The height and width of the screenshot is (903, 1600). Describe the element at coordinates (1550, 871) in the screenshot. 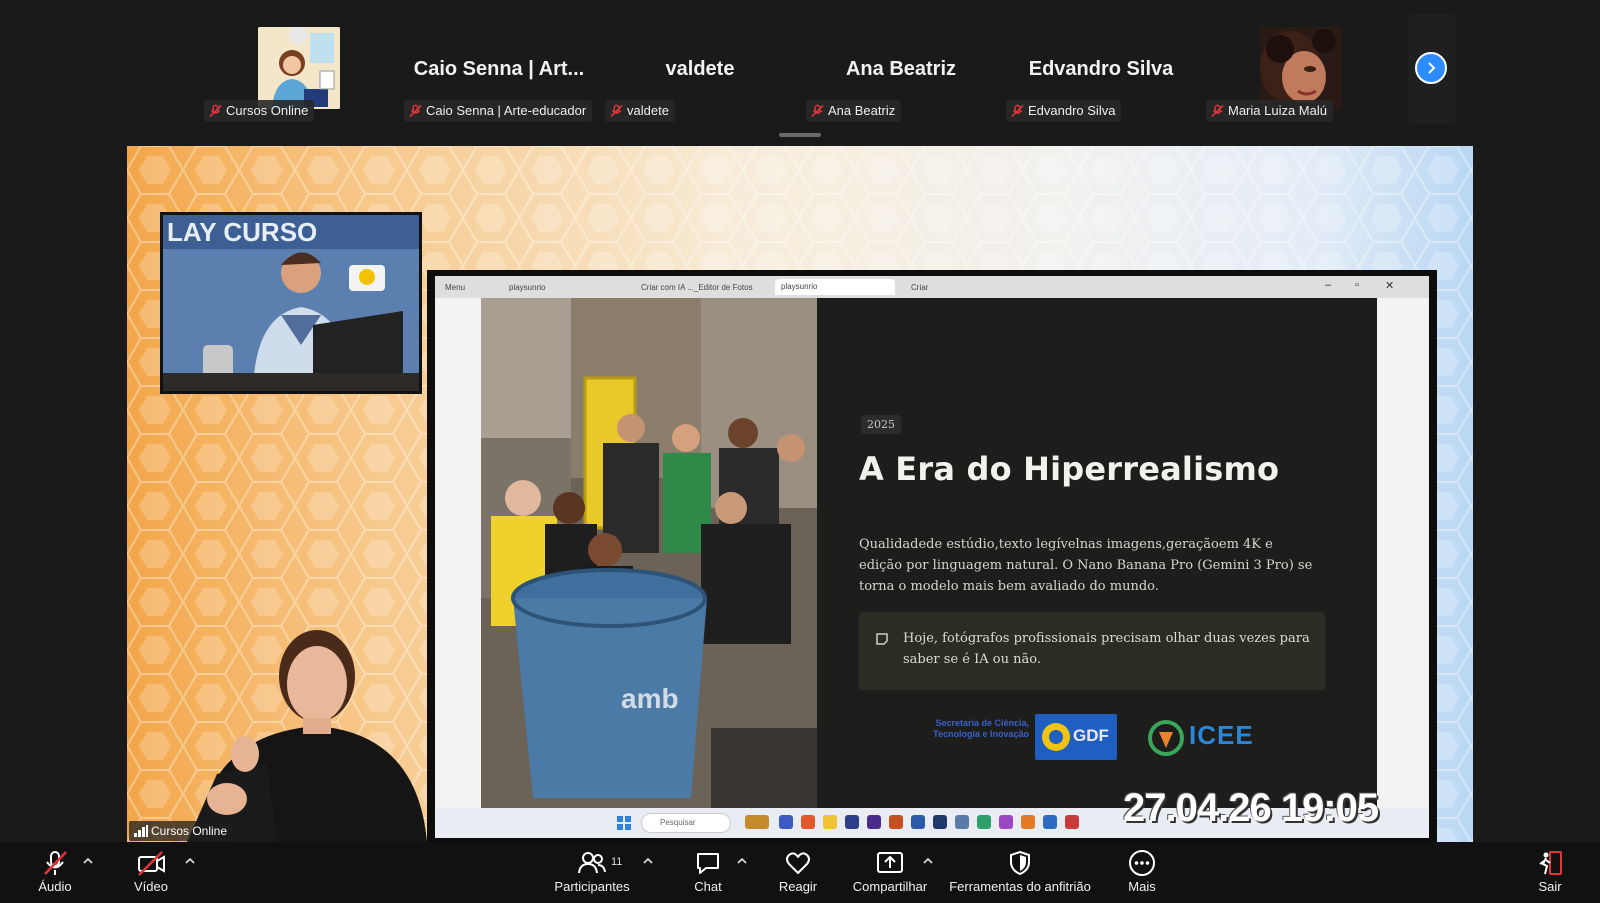

I see `leave-meeting-button: Sair` at that location.